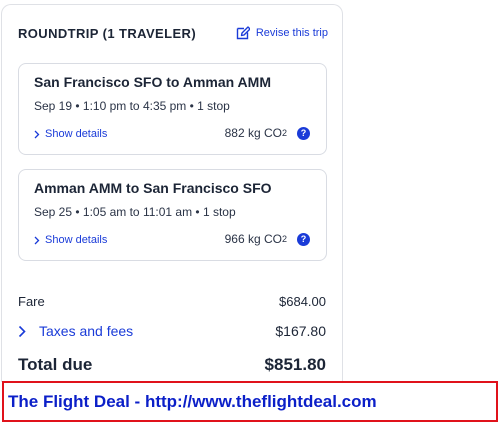 The image size is (500, 425). What do you see at coordinates (302, 301) in the screenshot?
I see `fare-value: $684.00` at bounding box center [302, 301].